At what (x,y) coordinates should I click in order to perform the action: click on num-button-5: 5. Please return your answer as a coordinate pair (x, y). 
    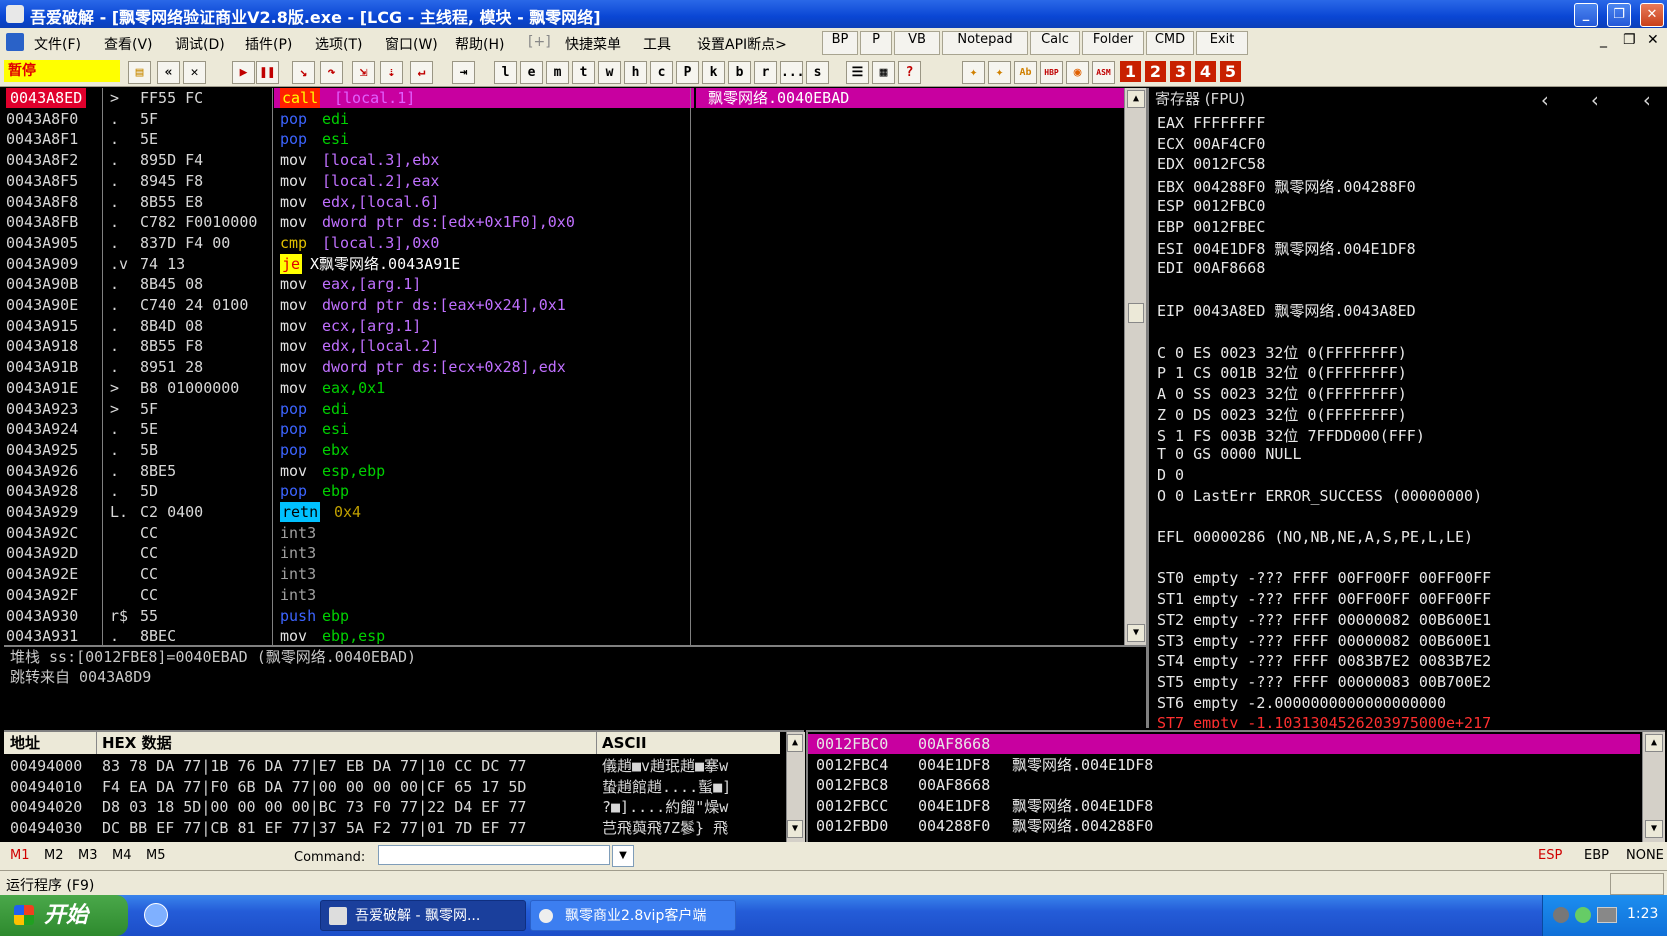
    Looking at the image, I should click on (1230, 71).